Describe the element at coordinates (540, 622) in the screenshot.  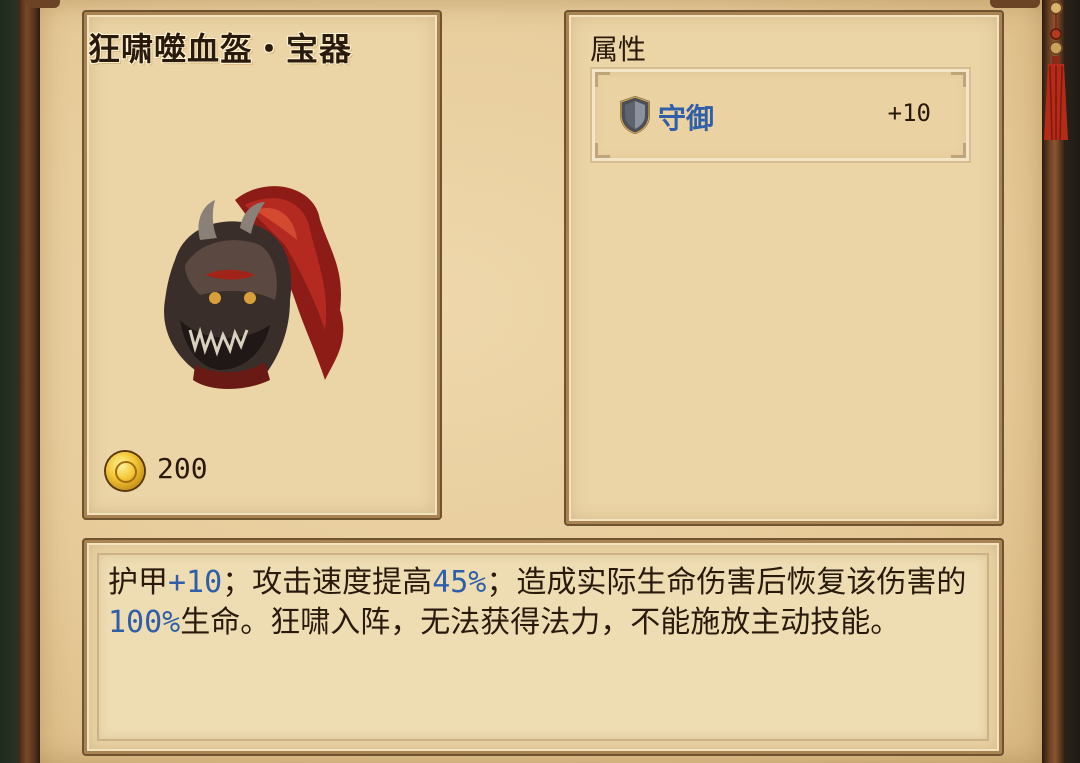
I see `desc-segment: 生命。狂啸入阵，无法获得法力，不能施放主动技能。` at that location.